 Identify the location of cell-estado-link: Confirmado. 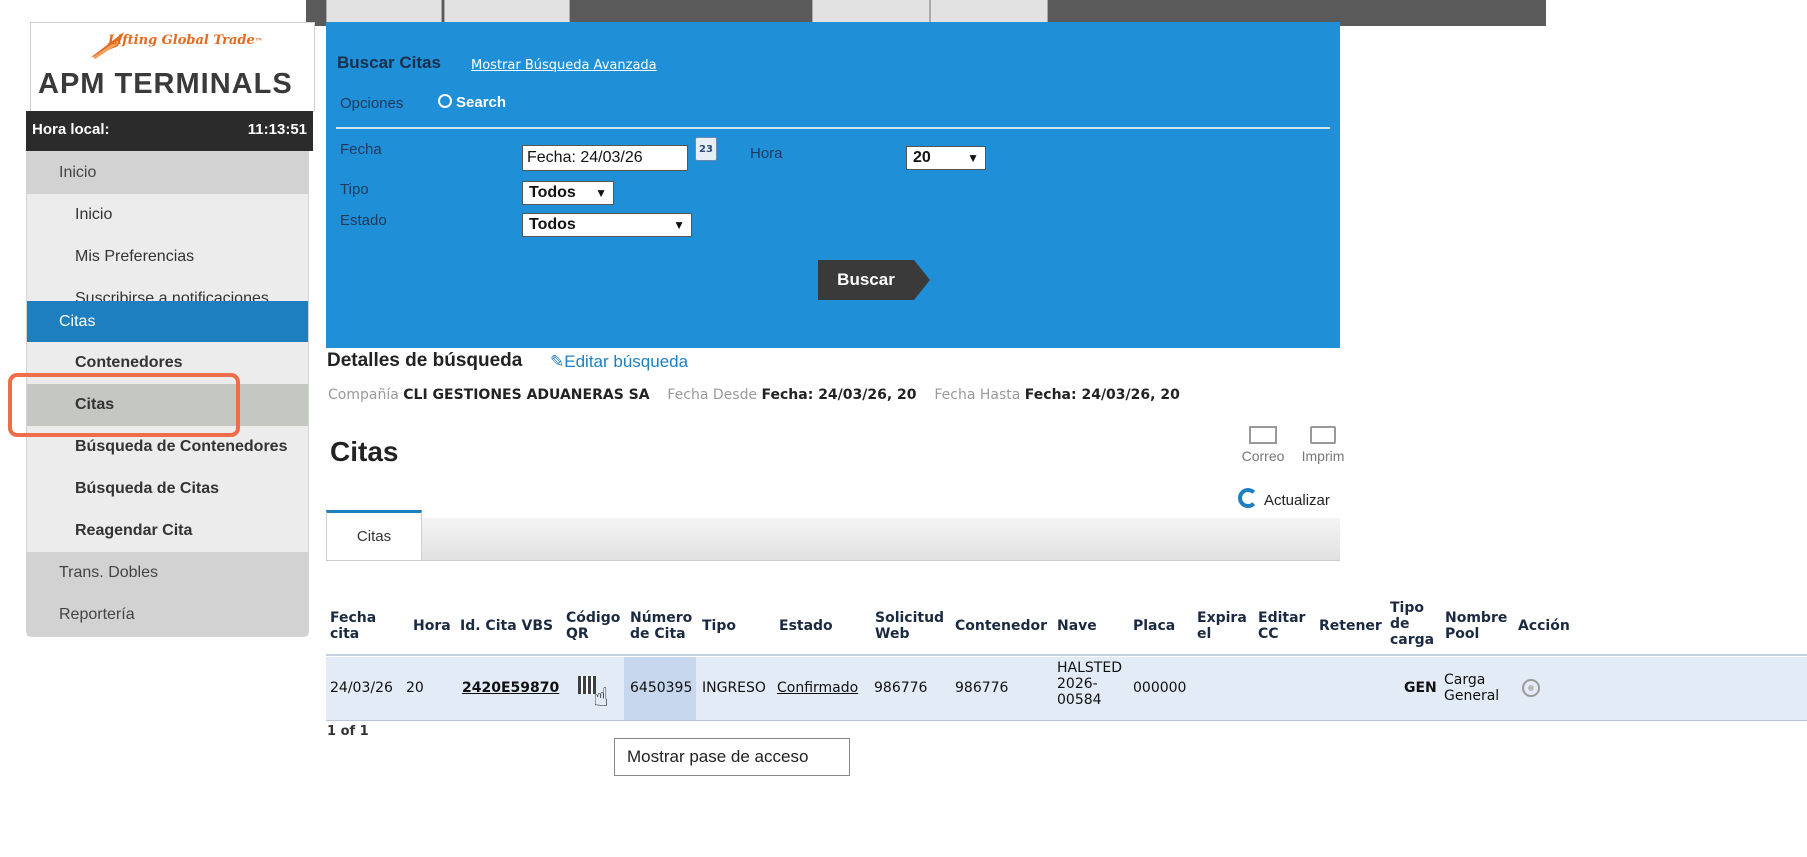
(817, 688).